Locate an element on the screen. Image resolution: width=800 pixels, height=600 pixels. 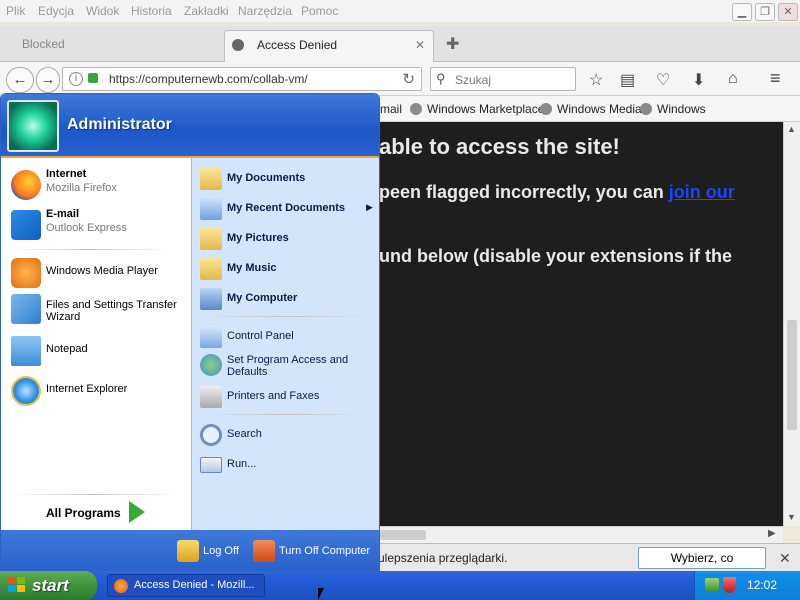
security-shield-icon is located at coordinates (729, 585).